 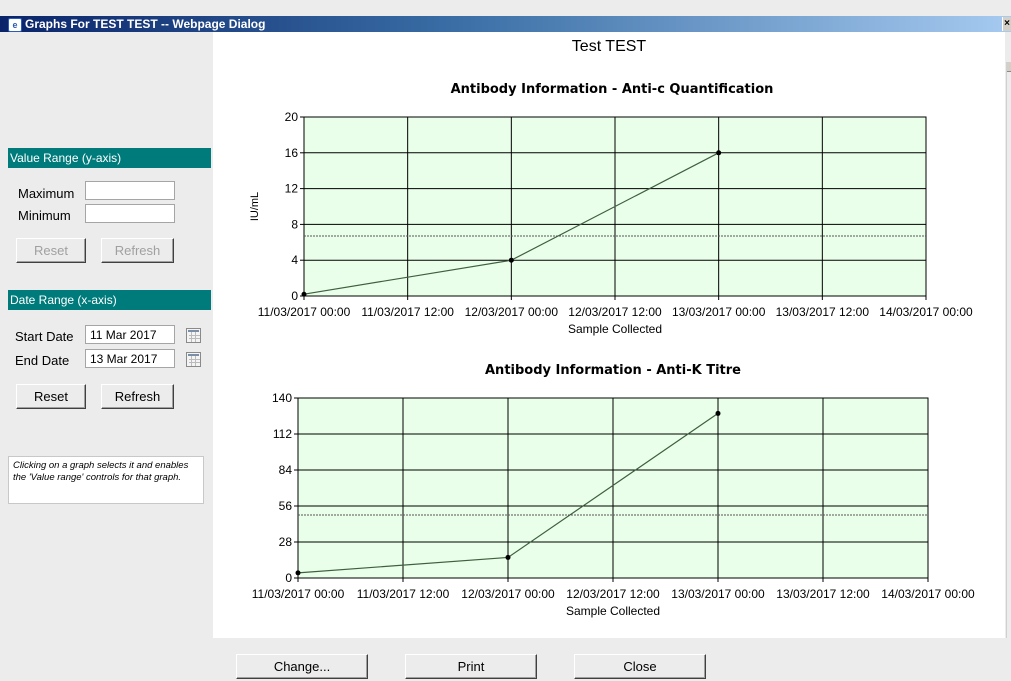 I want to click on print-button: Print, so click(x=471, y=666).